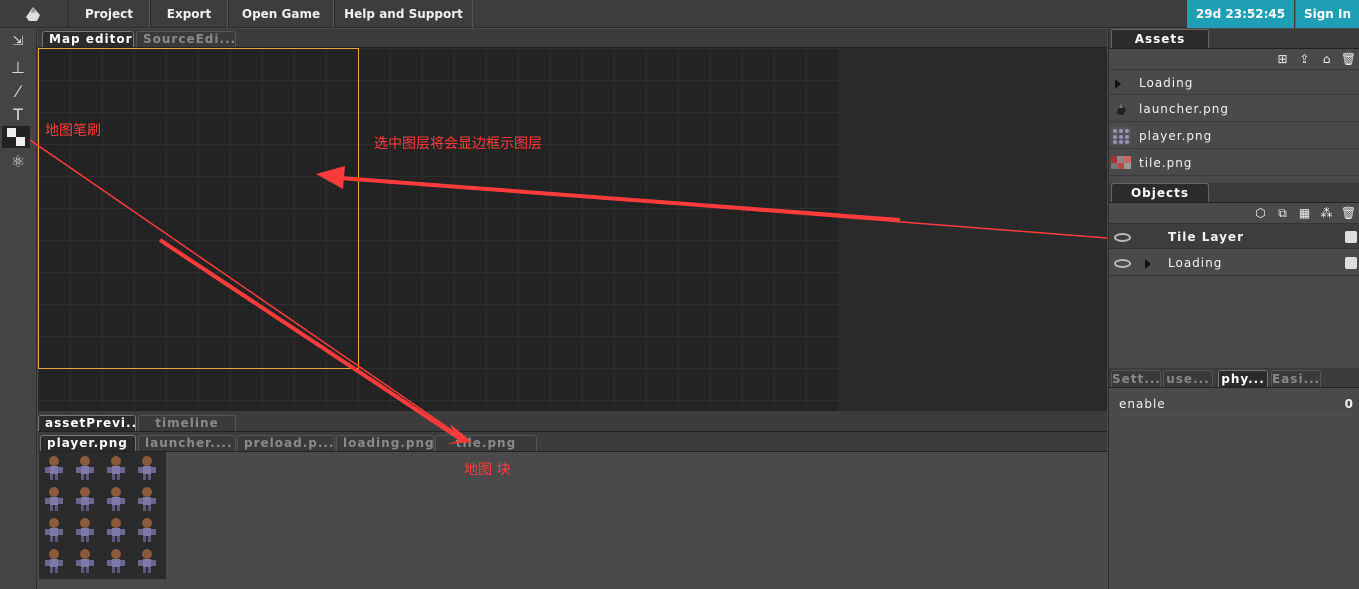 The width and height of the screenshot is (1359, 589). Describe the element at coordinates (1166, 83) in the screenshot. I see `asset-label: Loading` at that location.